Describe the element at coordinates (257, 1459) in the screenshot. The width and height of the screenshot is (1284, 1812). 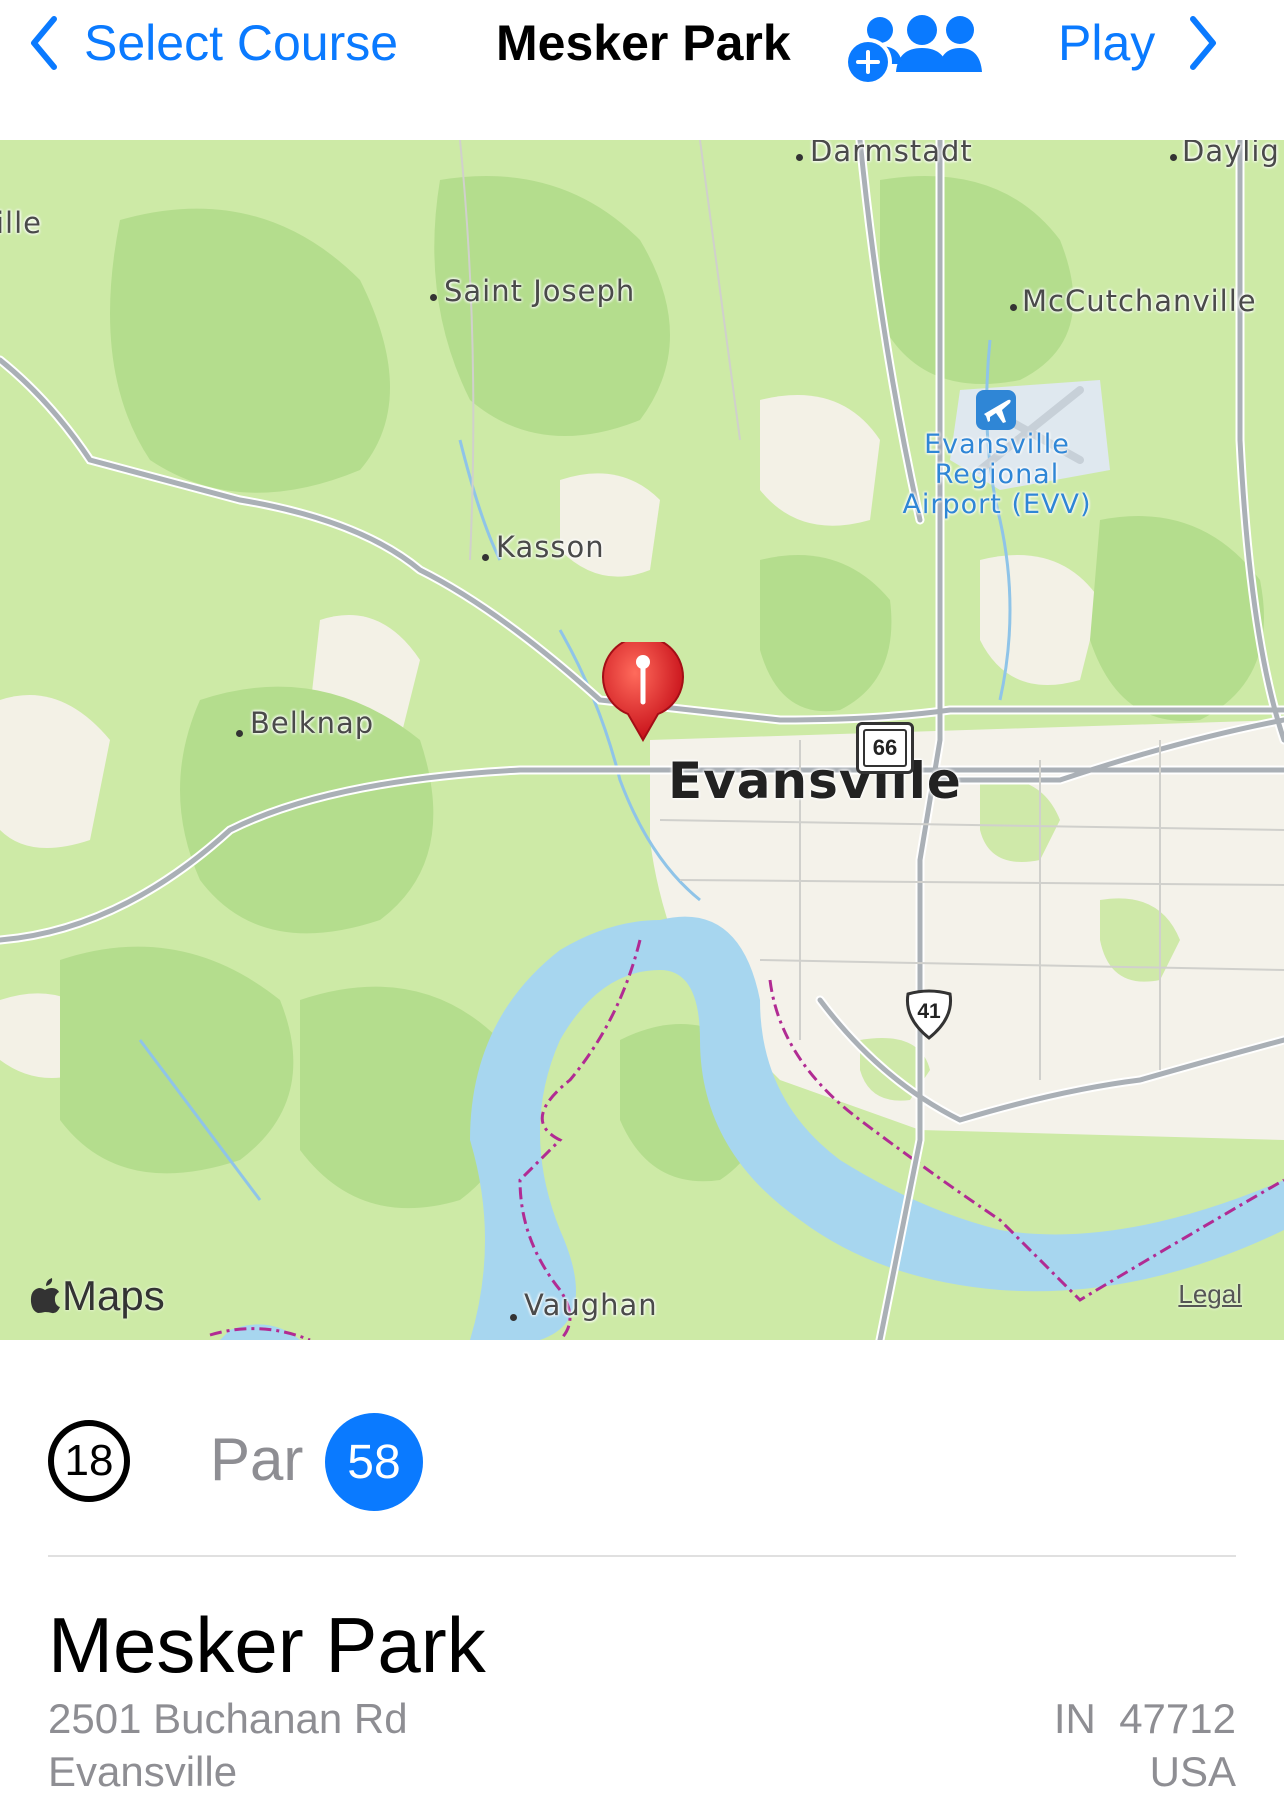
I see `par-label: Par` at that location.